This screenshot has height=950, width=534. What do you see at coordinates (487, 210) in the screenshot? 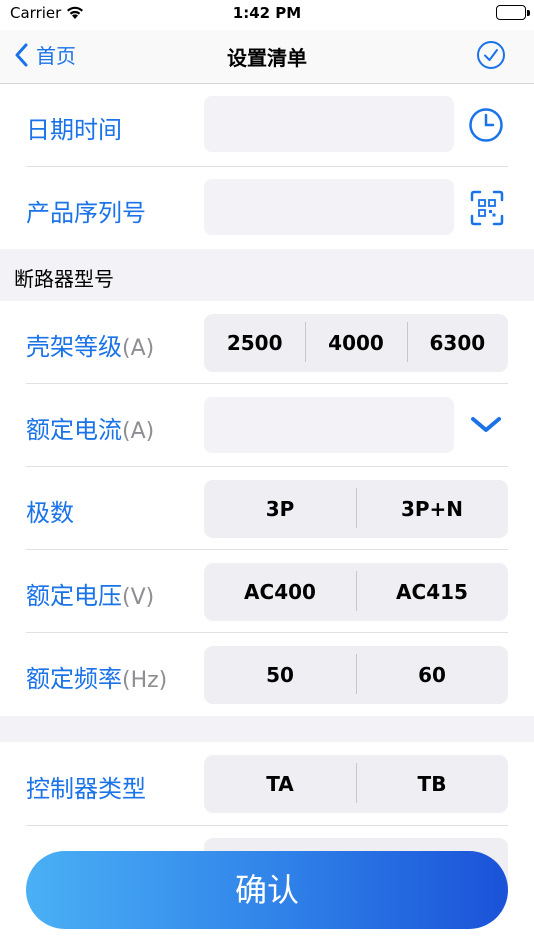
I see `qr-scan-icon` at bounding box center [487, 210].